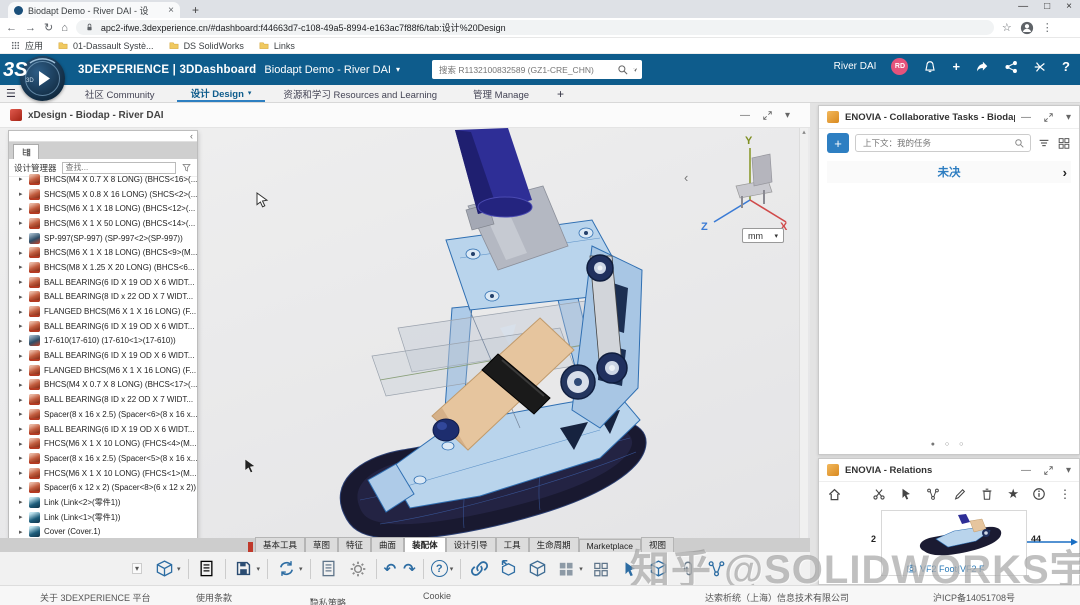  I want to click on open-icon, so click(207, 569).